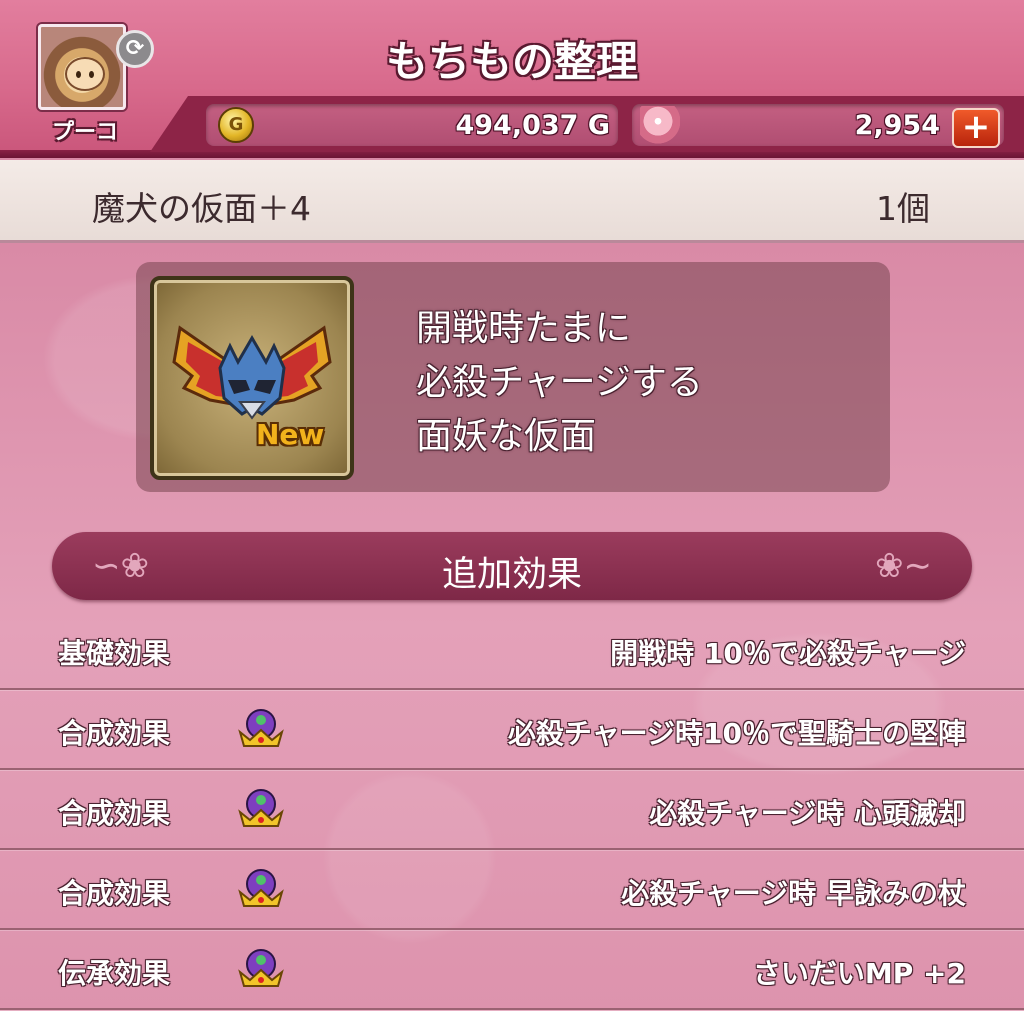  I want to click on effect-label: 基礎効果, so click(114, 653).